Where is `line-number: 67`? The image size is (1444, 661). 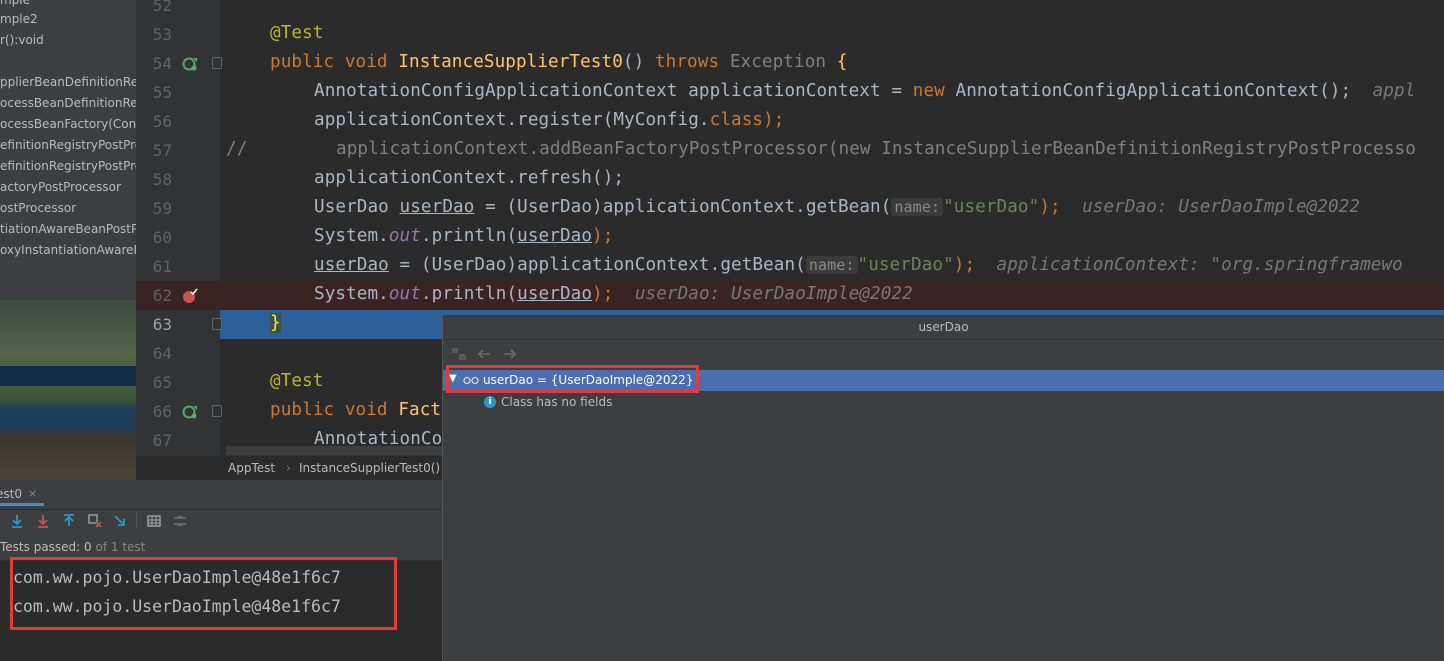
line-number: 67 is located at coordinates (162, 440).